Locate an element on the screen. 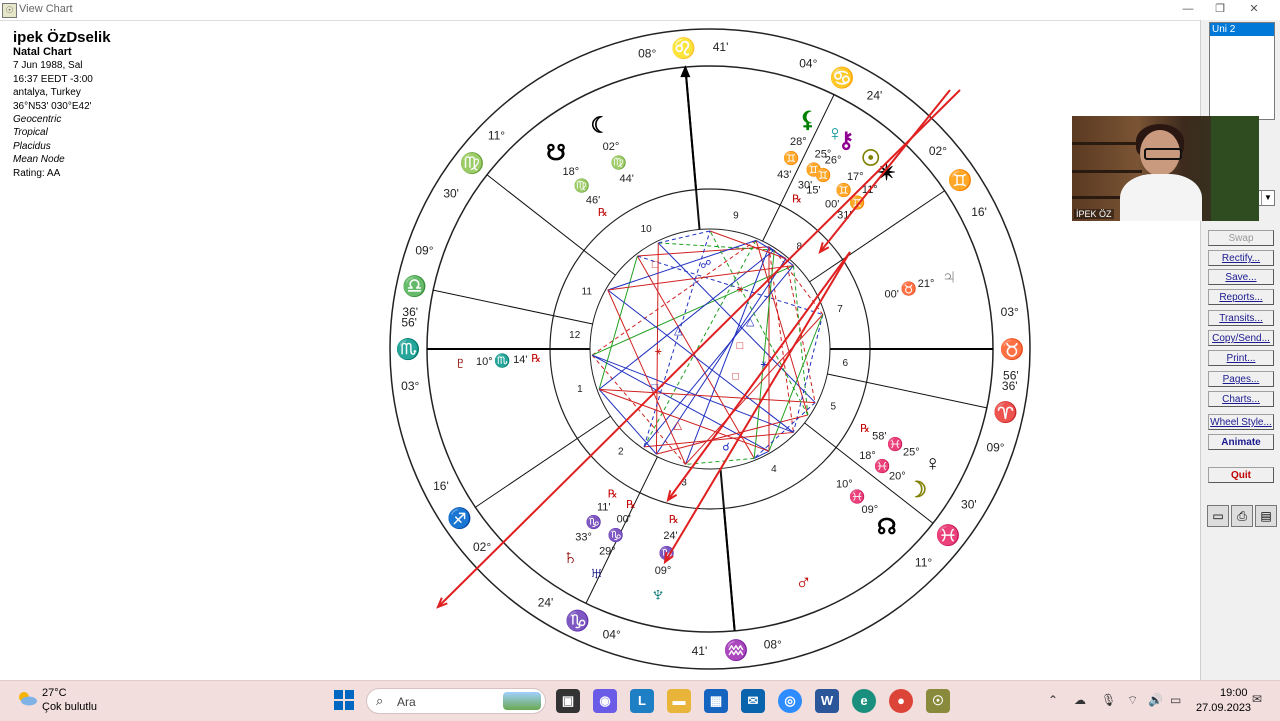 The image size is (1280, 721). file-explorer-icon: ▬ is located at coordinates (679, 701).